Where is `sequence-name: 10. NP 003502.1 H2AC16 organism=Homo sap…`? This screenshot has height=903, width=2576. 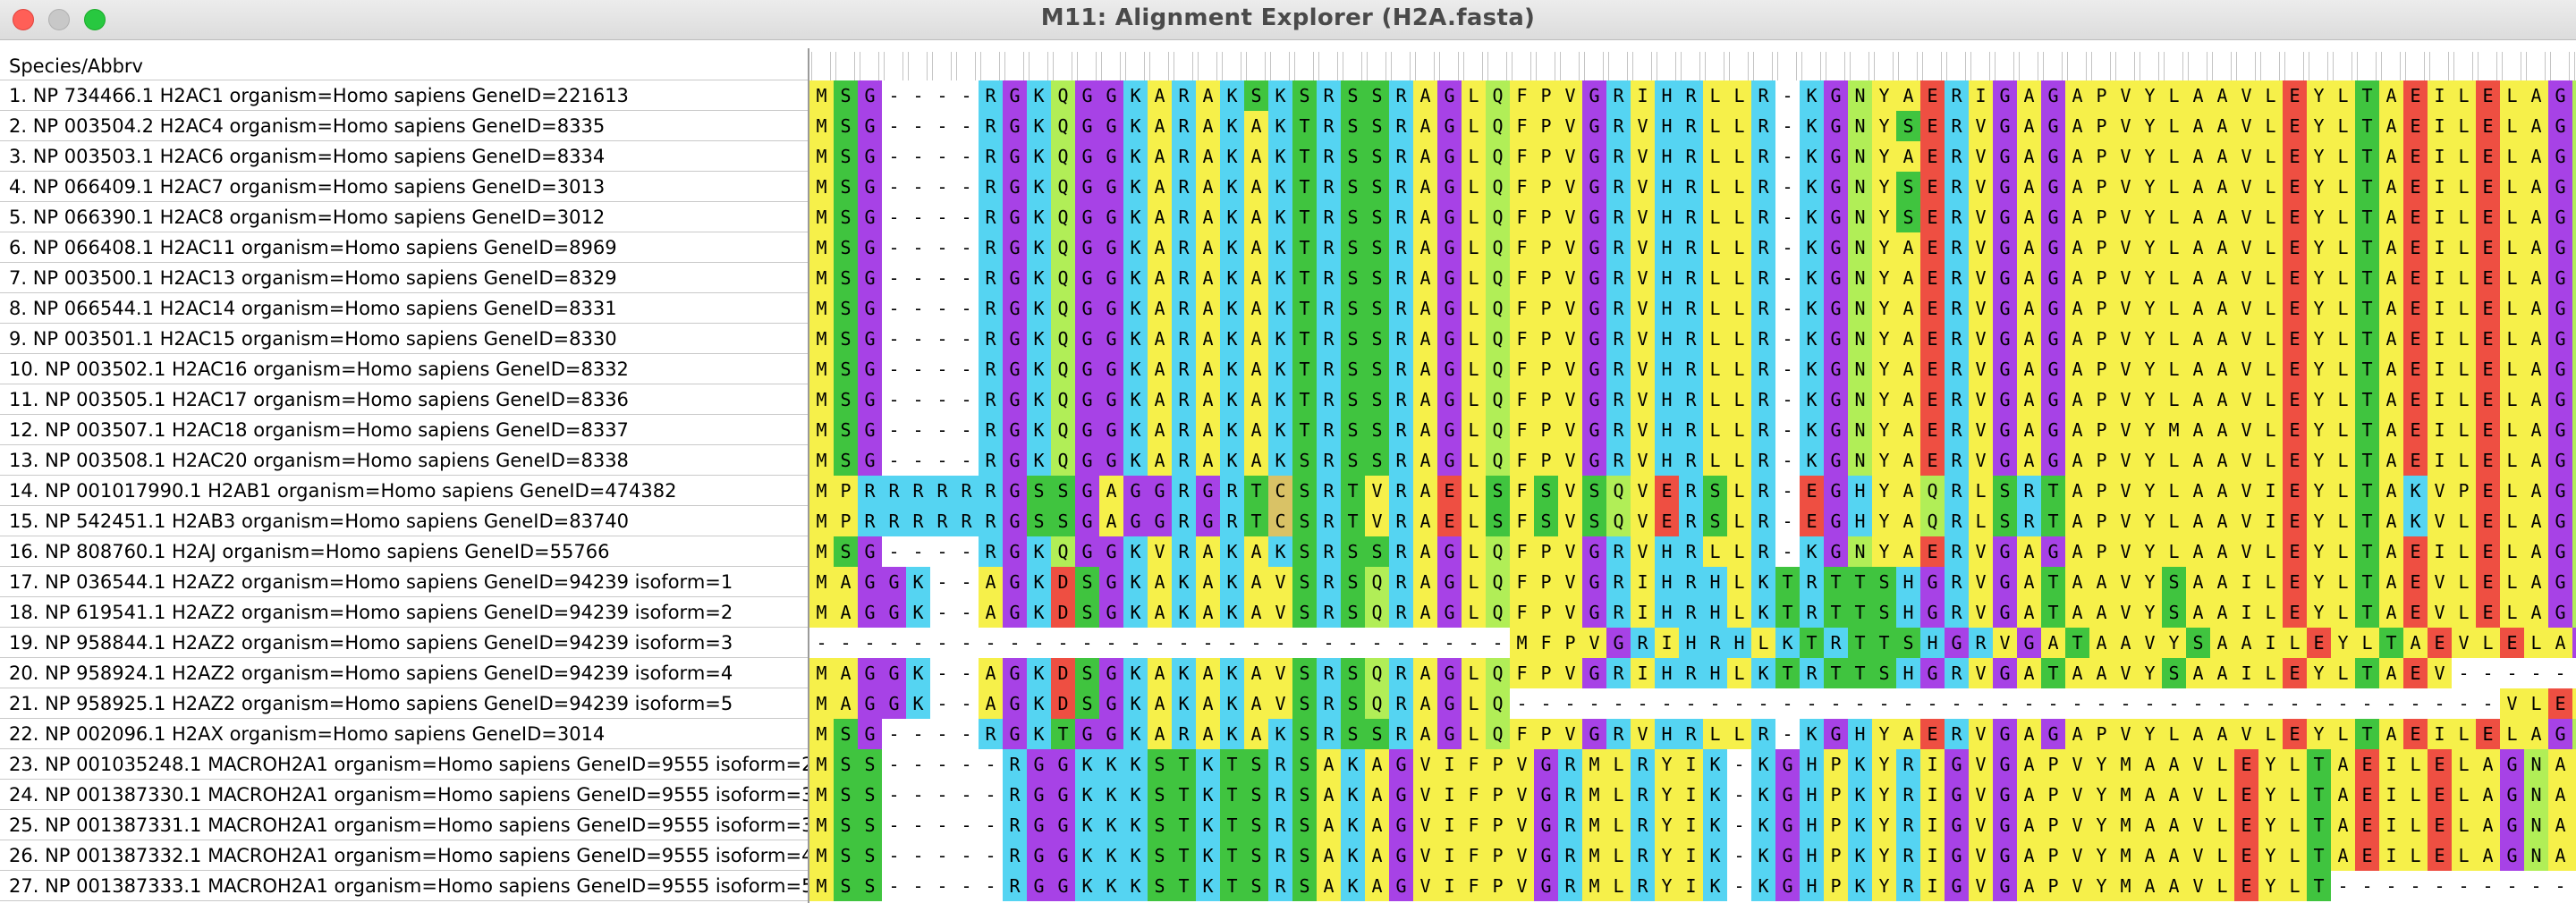 sequence-name: 10. NP 003502.1 H2AC16 organism=Homo sap… is located at coordinates (404, 369).